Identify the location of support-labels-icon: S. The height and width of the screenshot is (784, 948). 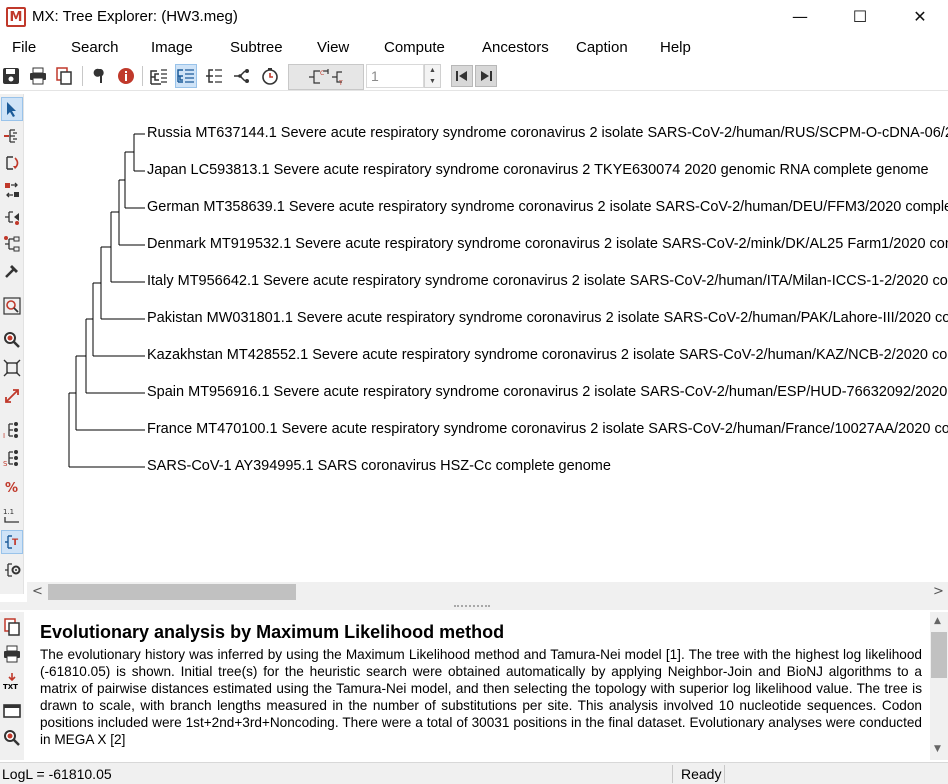
(12, 458).